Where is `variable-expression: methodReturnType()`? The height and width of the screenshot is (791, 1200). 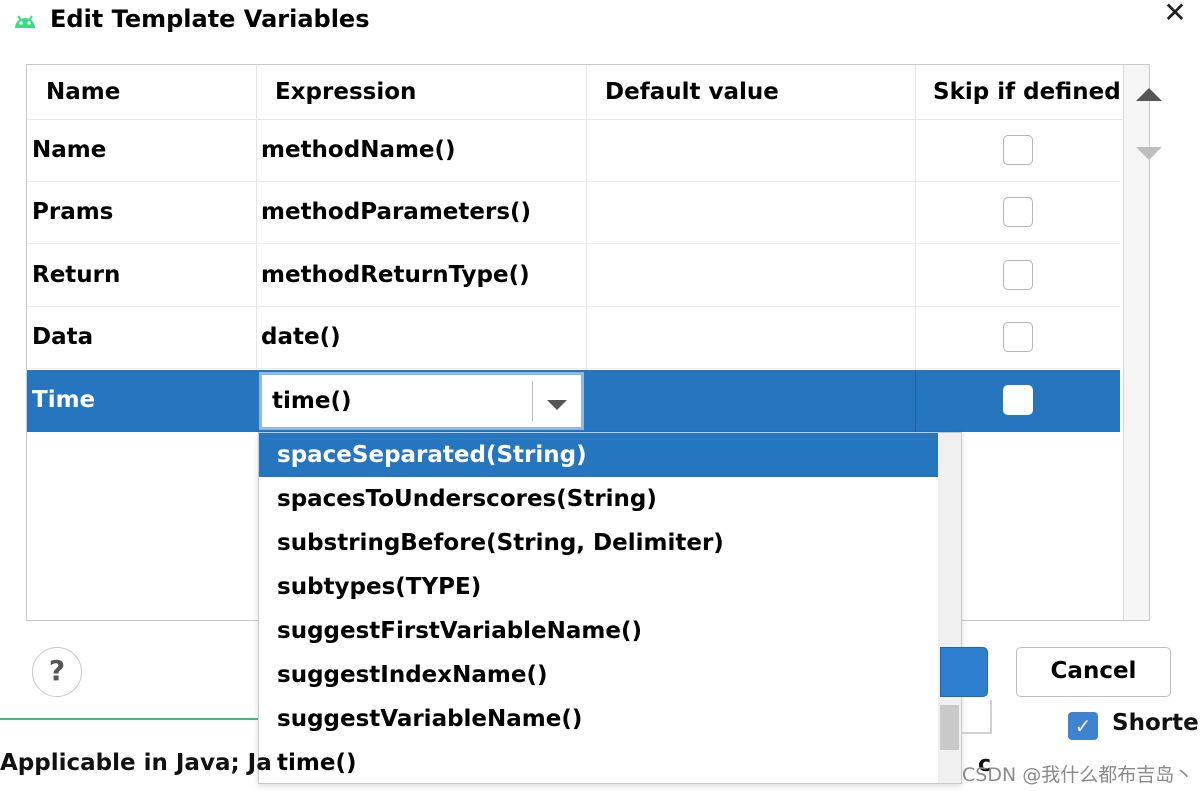 variable-expression: methodReturnType() is located at coordinates (395, 276).